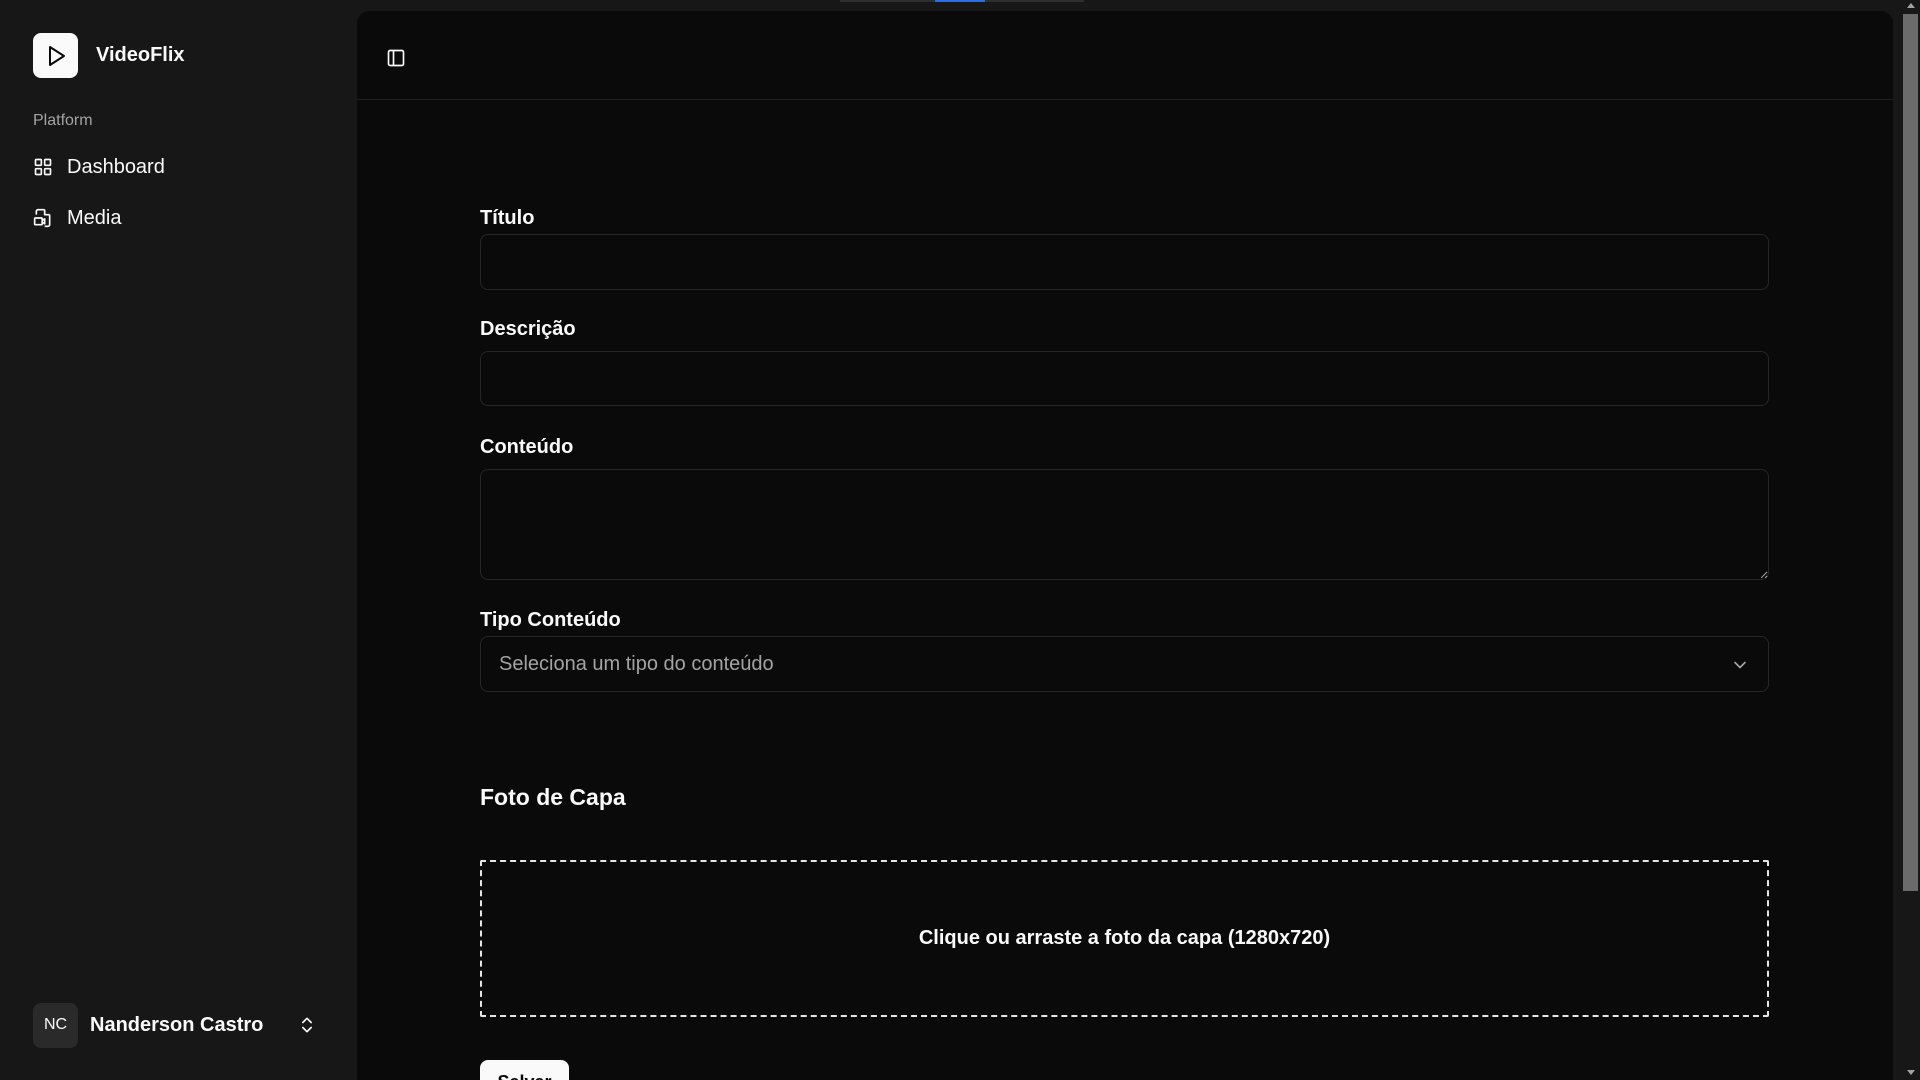  Describe the element at coordinates (307, 1025) in the screenshot. I see `chevrons-up-down-icon` at that location.